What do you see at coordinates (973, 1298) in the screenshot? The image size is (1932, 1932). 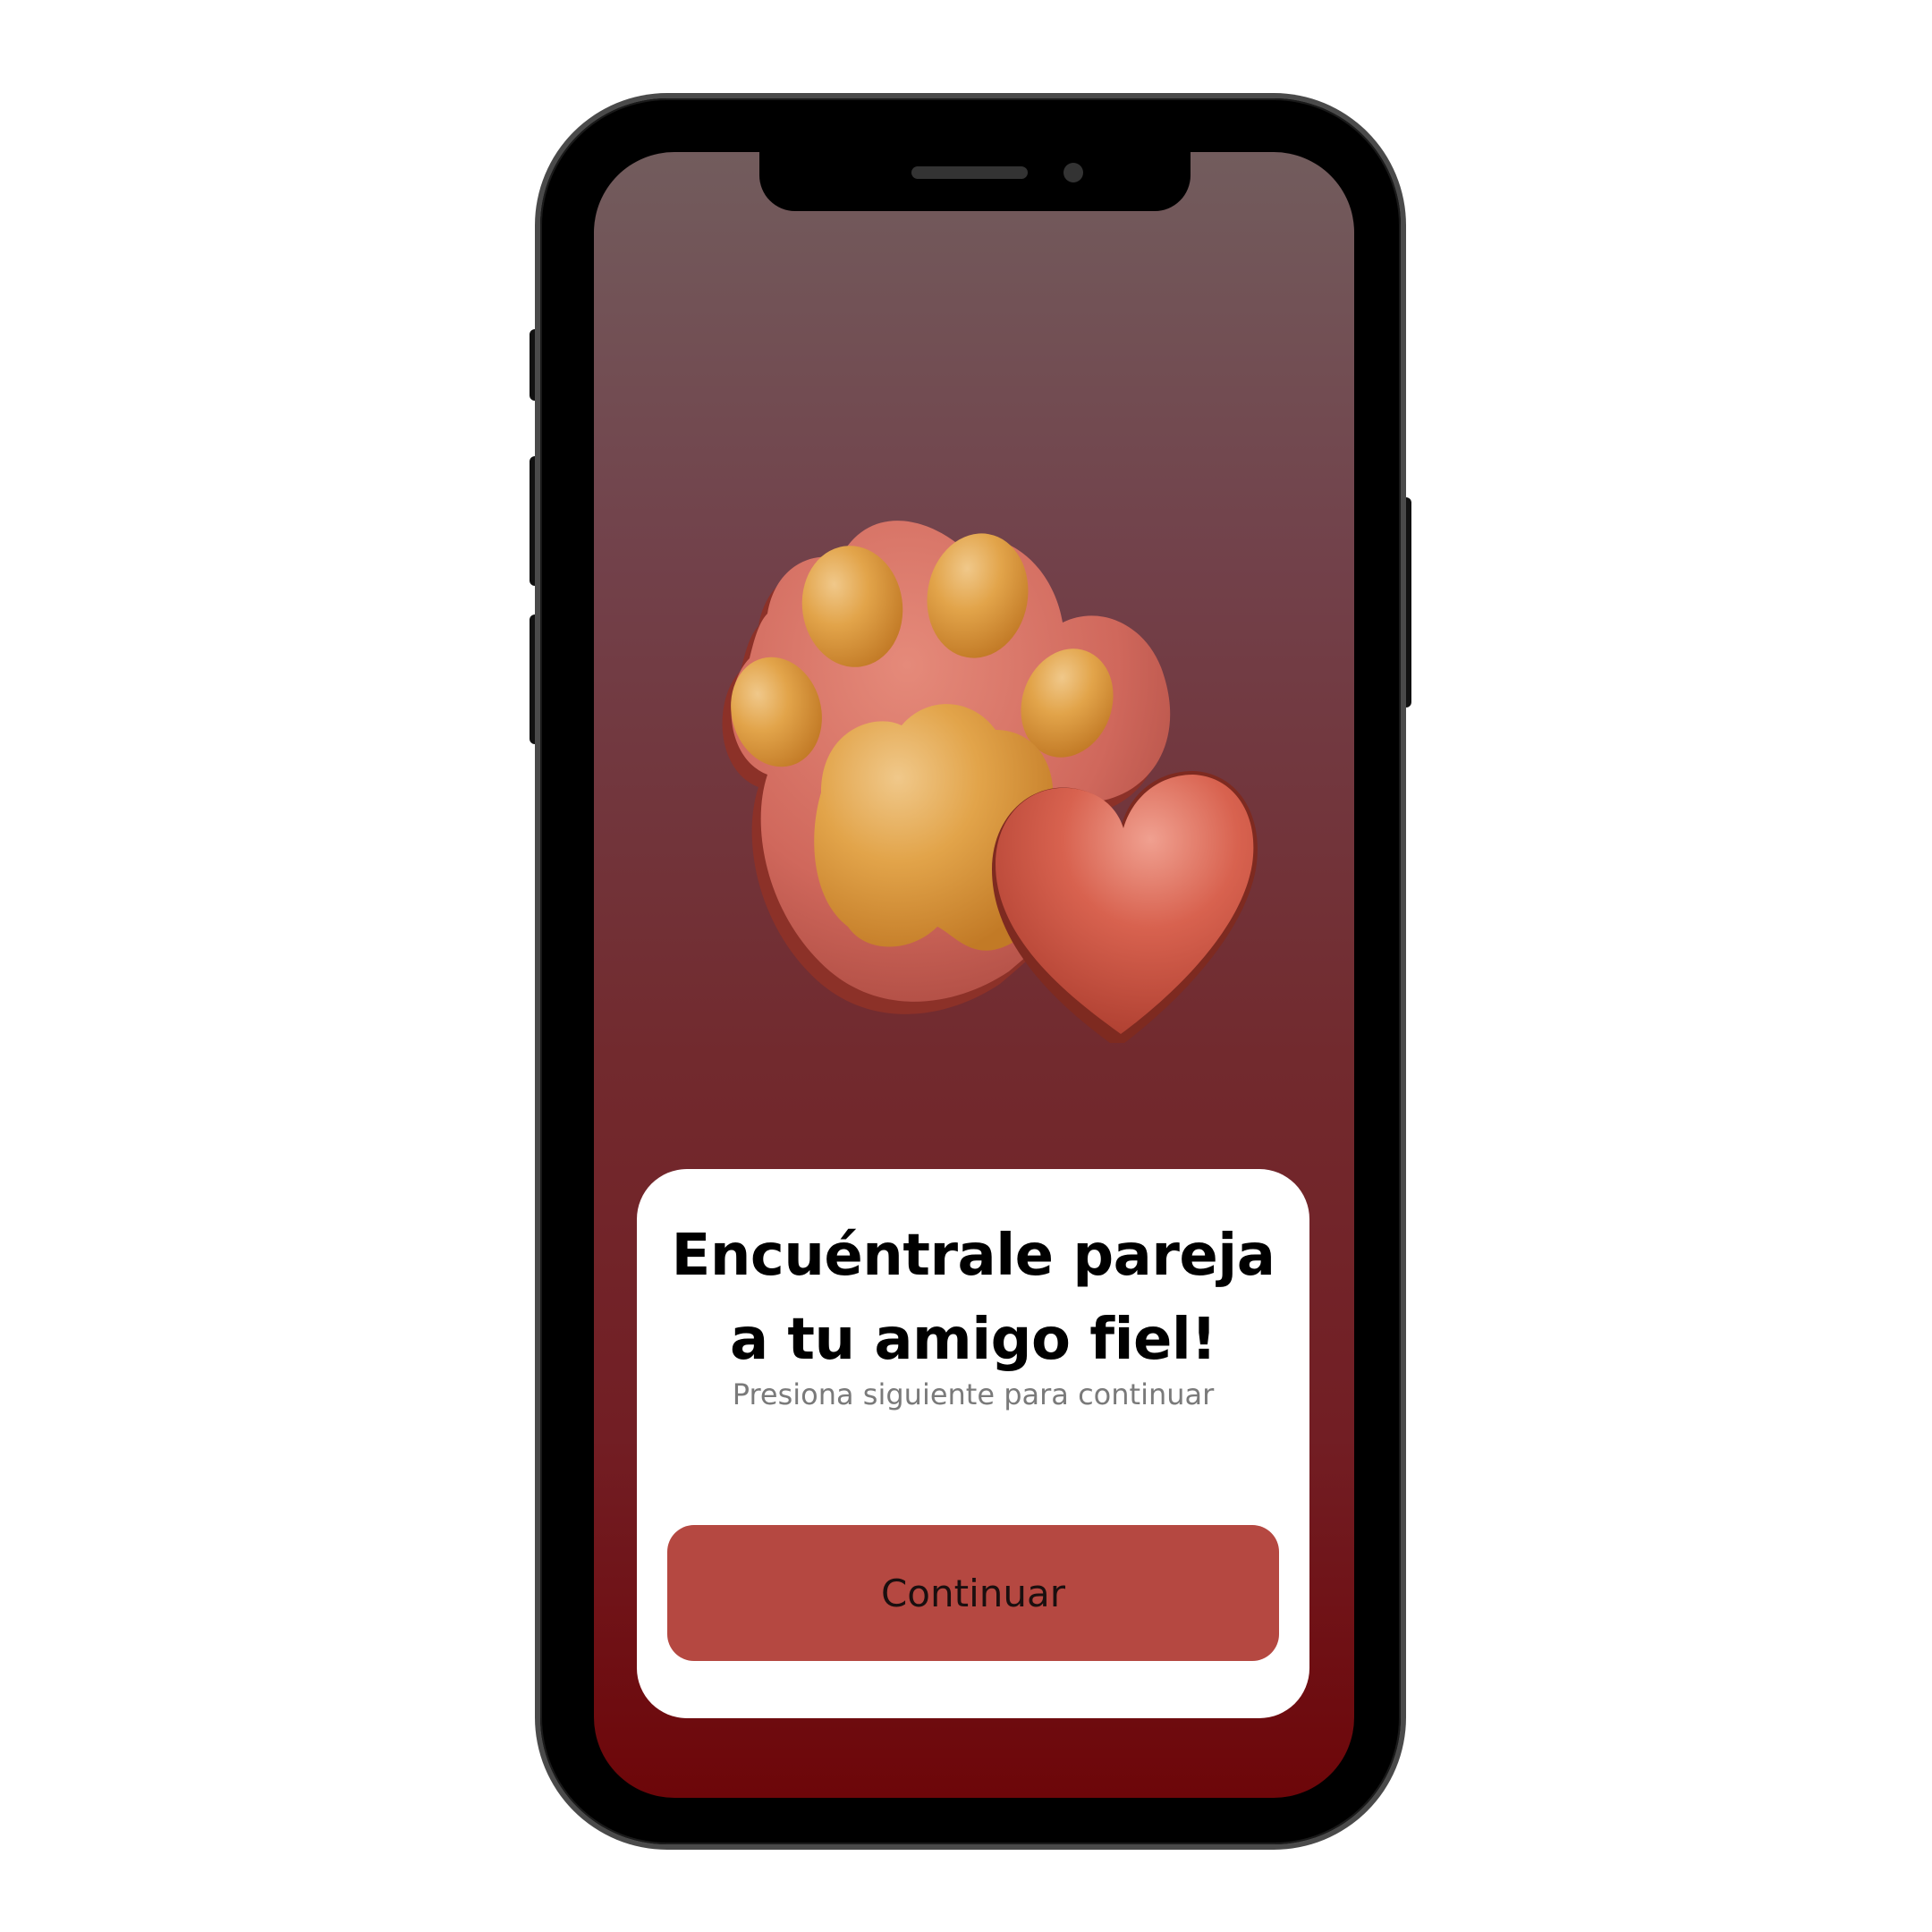 I see `onboarding-title: Encuéntrale pareja a tu amigo fiel!` at bounding box center [973, 1298].